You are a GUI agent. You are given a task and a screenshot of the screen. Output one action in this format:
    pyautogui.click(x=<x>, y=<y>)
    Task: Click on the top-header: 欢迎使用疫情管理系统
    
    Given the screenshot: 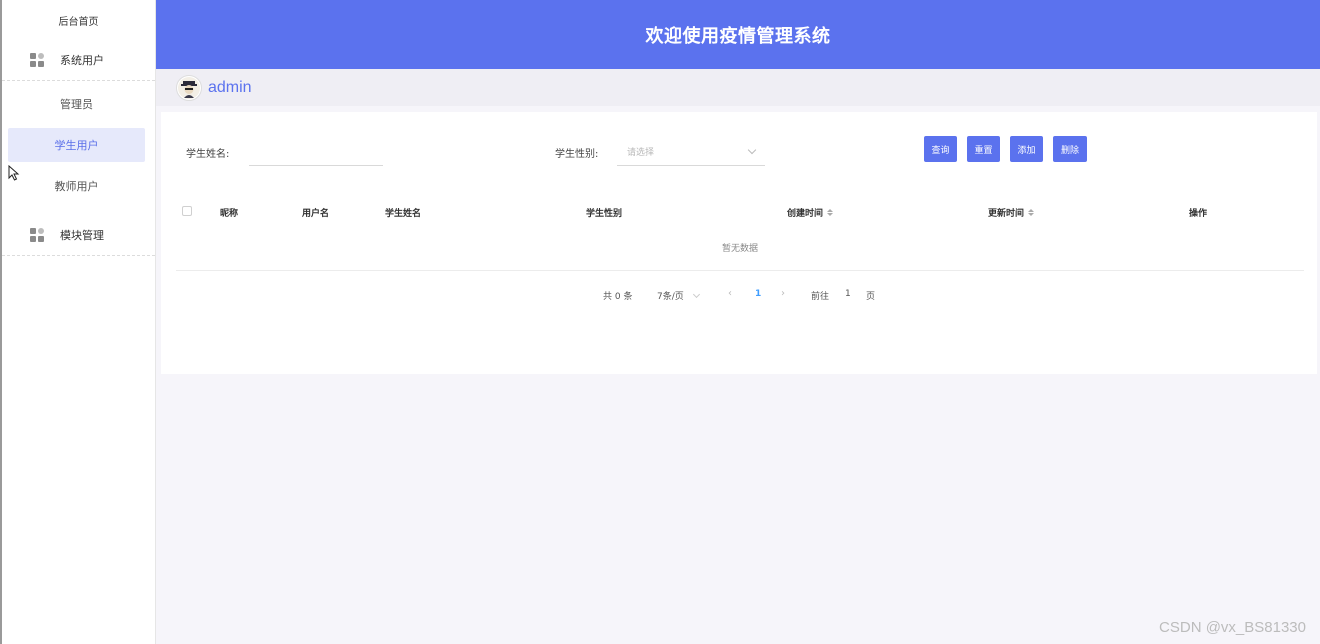 What is the action you would take?
    pyautogui.click(x=738, y=34)
    